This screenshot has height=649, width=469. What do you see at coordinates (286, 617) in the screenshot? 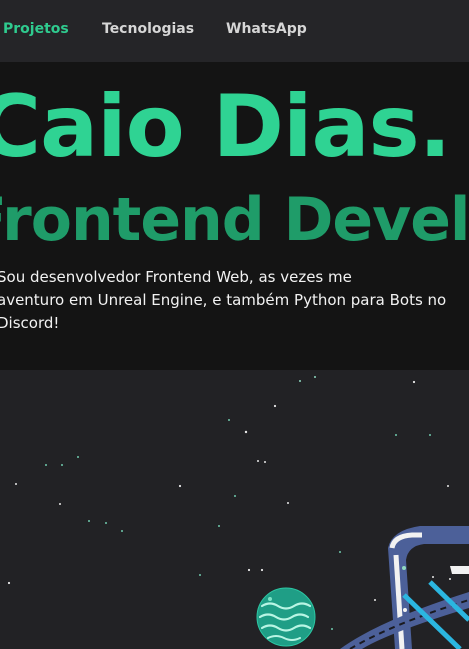
I see `planet-icon` at bounding box center [286, 617].